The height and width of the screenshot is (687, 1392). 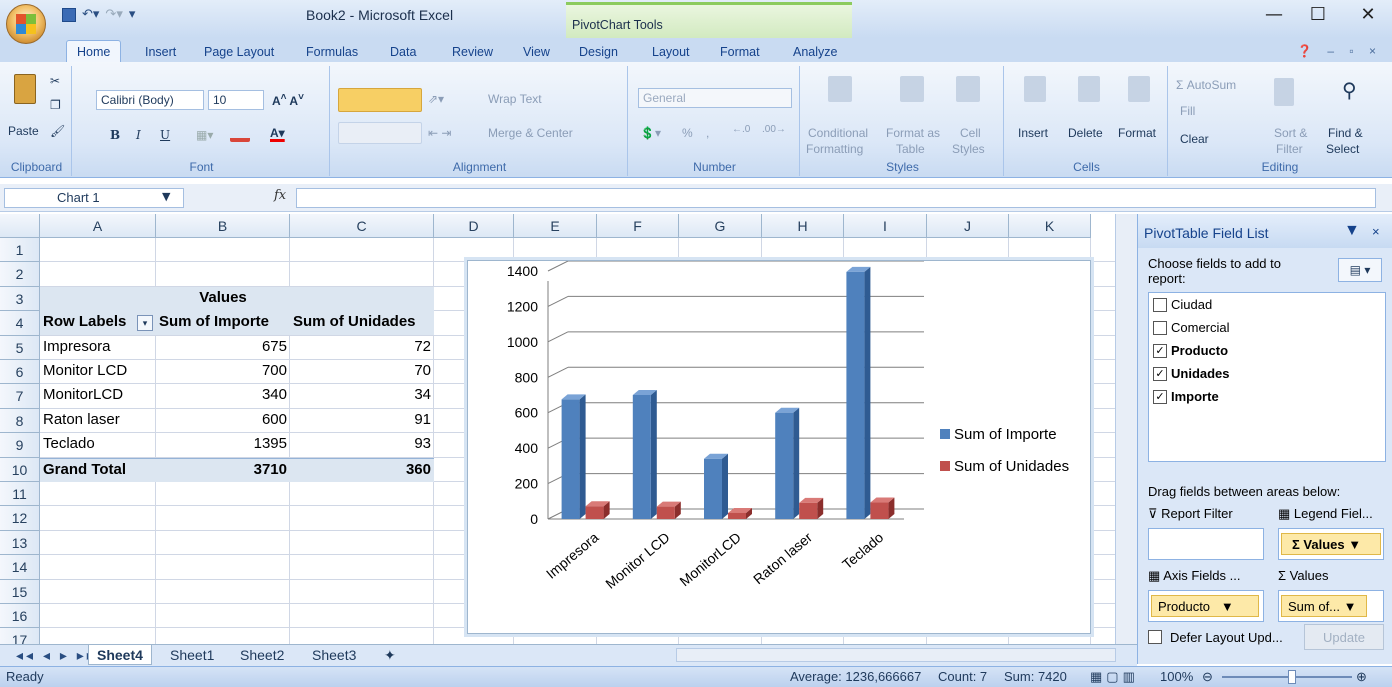 What do you see at coordinates (1284, 92) in the screenshot?
I see `sort-filter-icon` at bounding box center [1284, 92].